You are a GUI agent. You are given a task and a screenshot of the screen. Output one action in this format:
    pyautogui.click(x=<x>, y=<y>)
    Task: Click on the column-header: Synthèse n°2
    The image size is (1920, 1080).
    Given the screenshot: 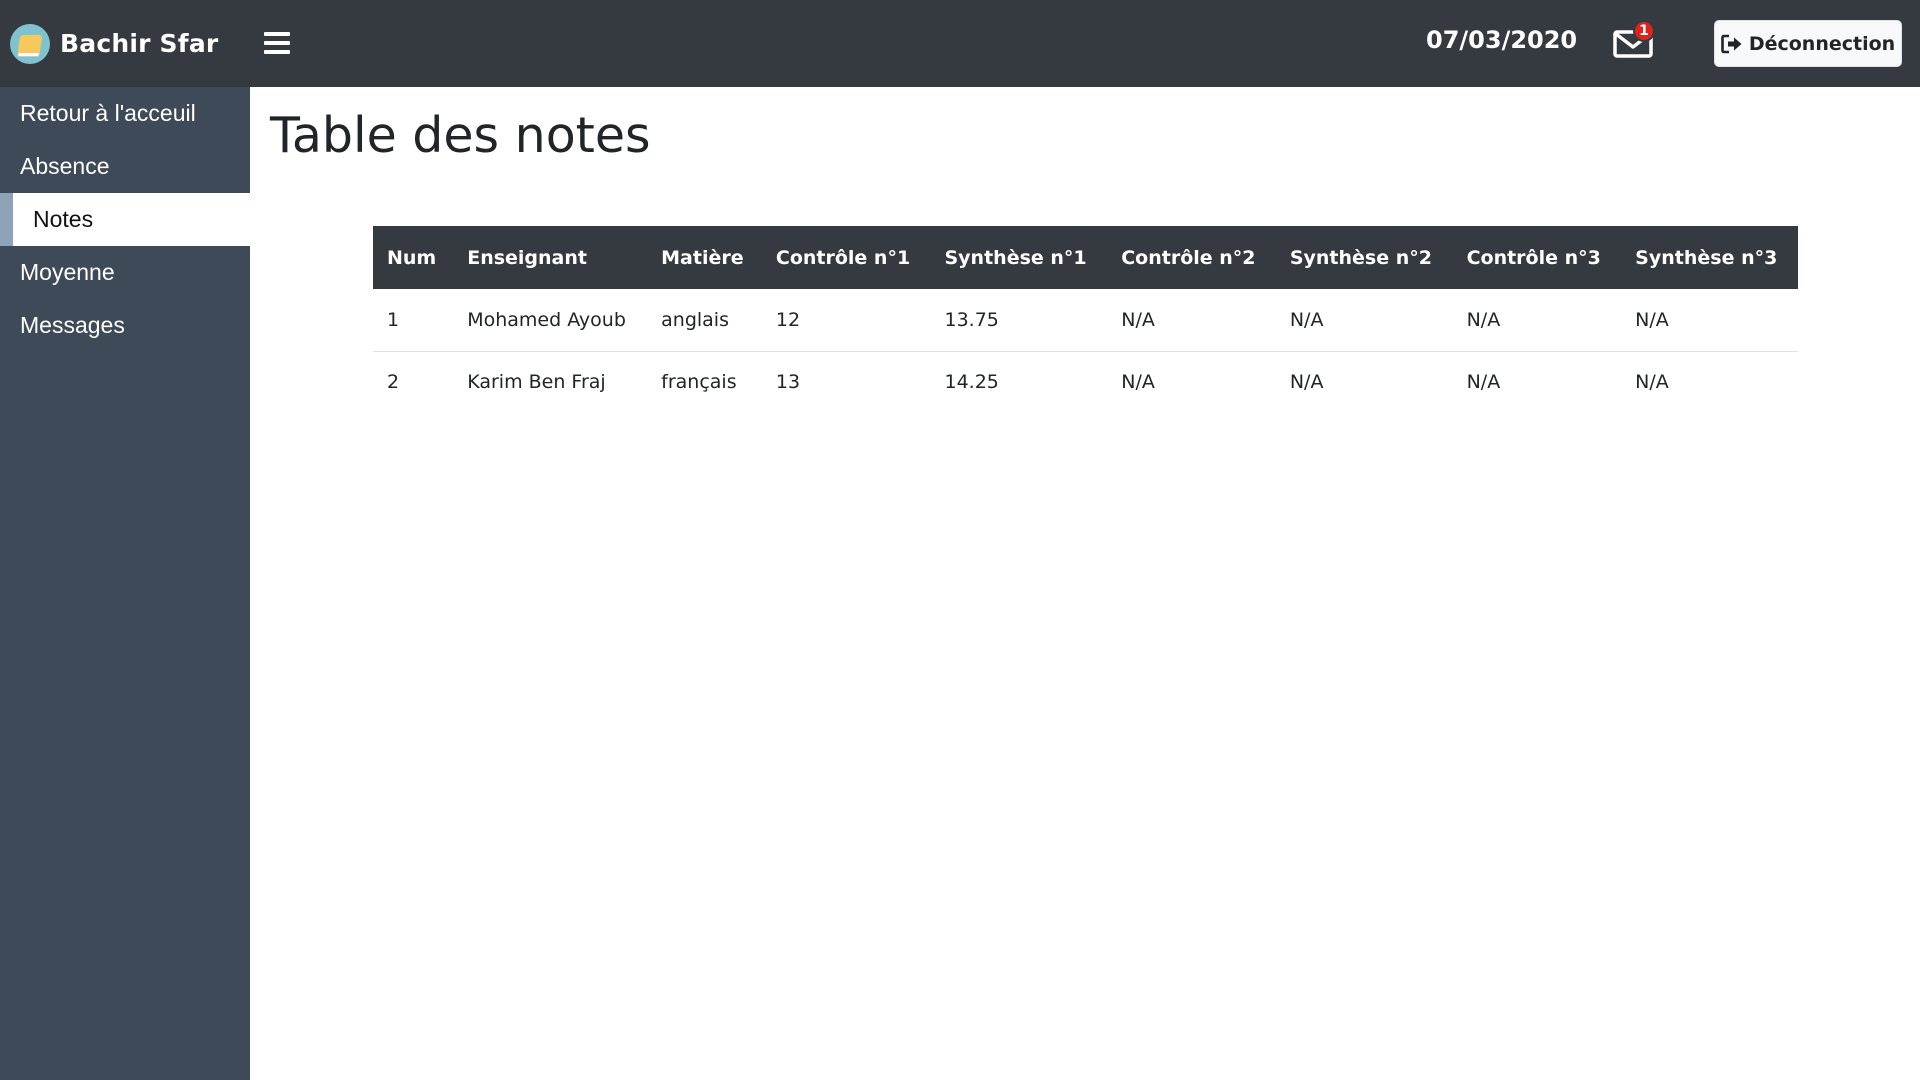 What is the action you would take?
    pyautogui.click(x=1364, y=257)
    